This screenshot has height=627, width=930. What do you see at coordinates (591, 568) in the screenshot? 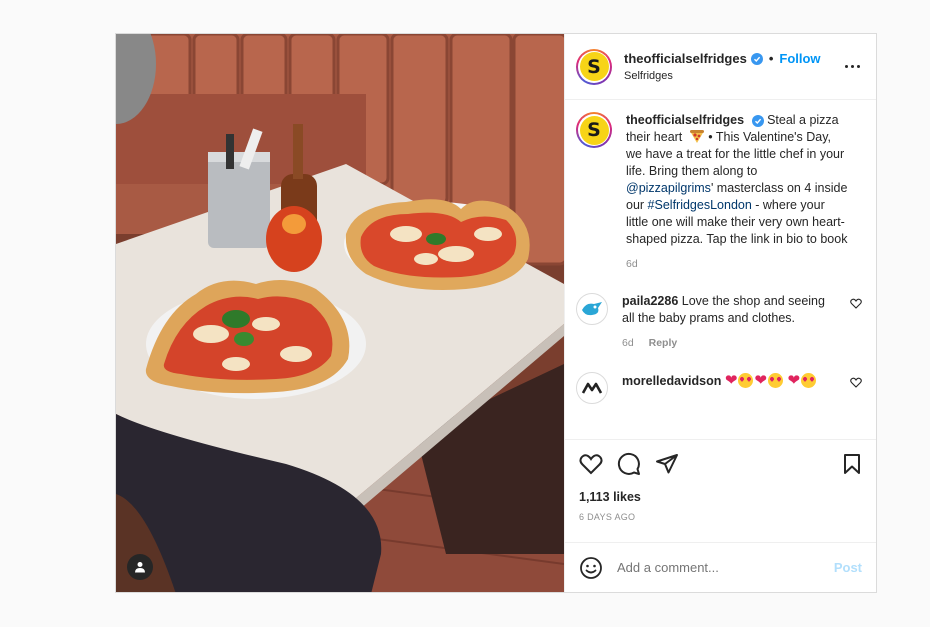
I see `emoji-icon` at bounding box center [591, 568].